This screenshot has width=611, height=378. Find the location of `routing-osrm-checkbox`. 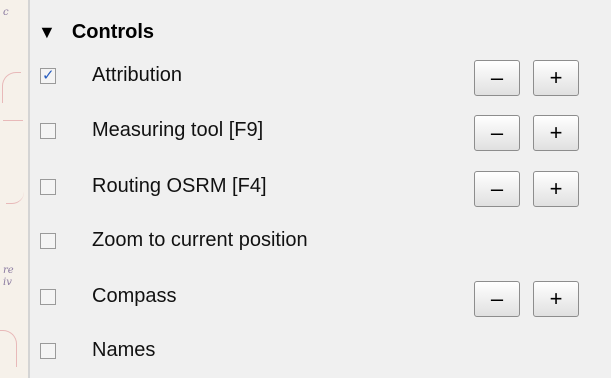

routing-osrm-checkbox is located at coordinates (48, 187).